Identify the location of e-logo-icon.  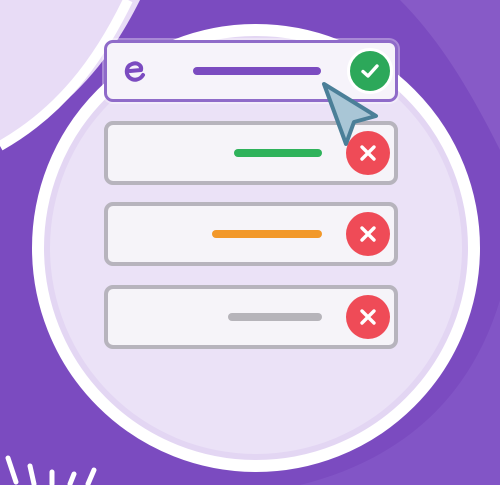
(134, 71).